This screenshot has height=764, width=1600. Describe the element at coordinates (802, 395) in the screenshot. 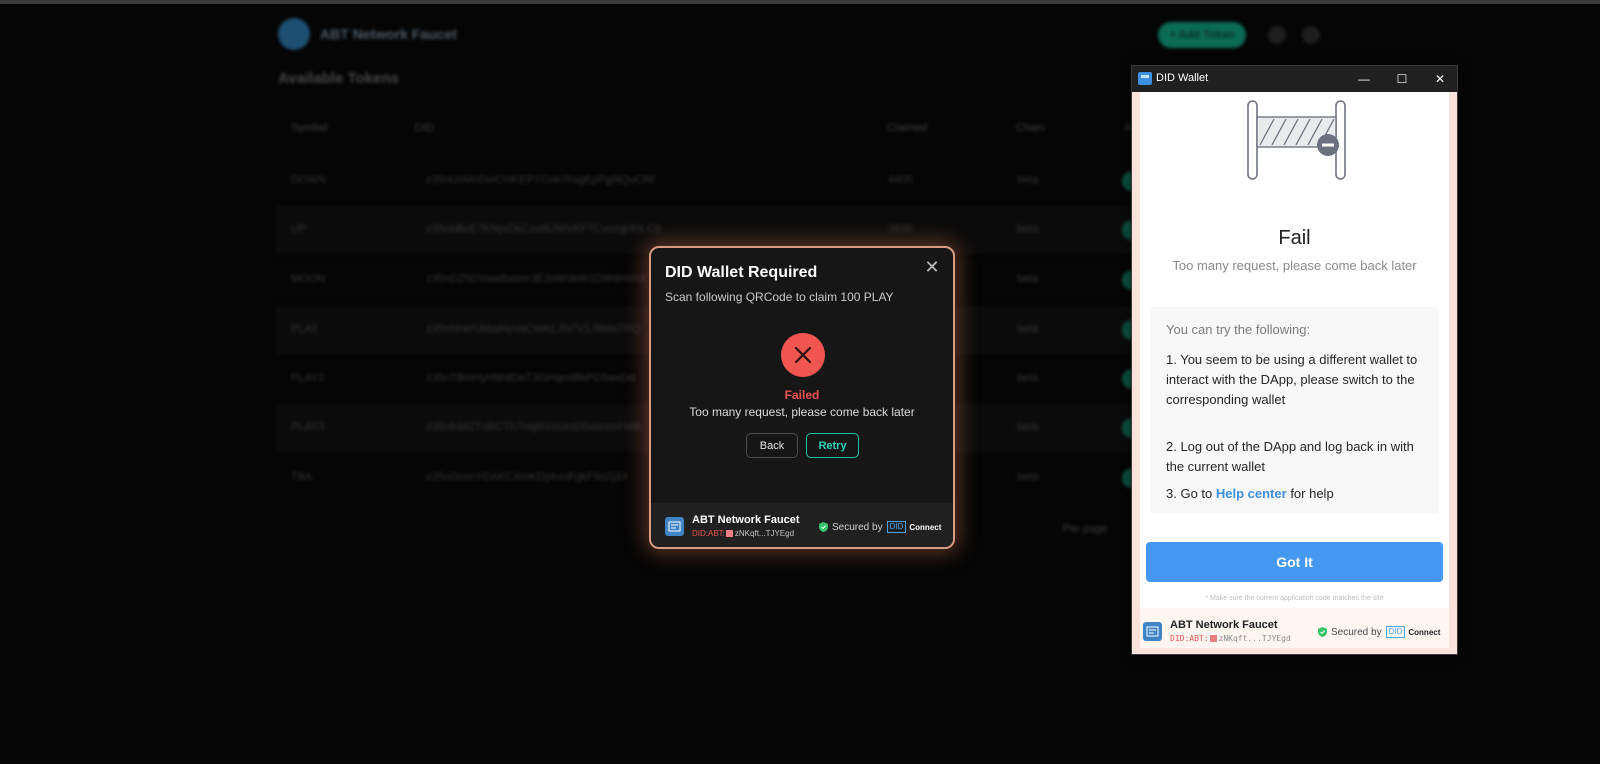

I see `status-label: Failed` at that location.